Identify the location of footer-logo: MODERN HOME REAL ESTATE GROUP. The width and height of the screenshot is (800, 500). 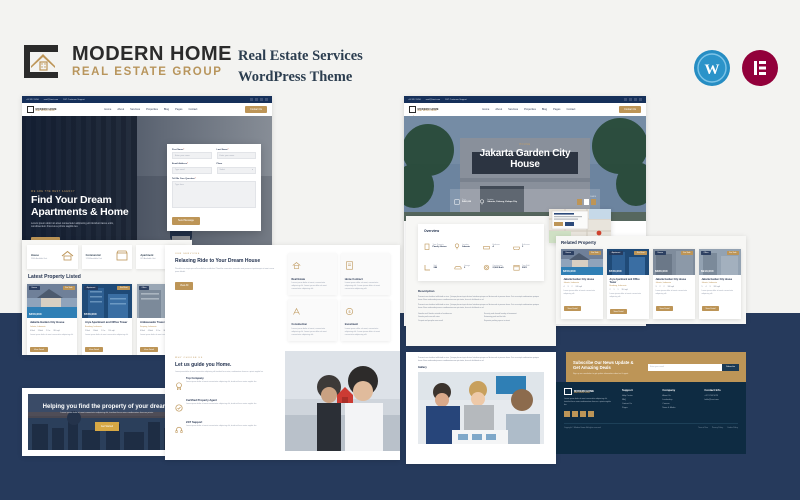
(588, 391).